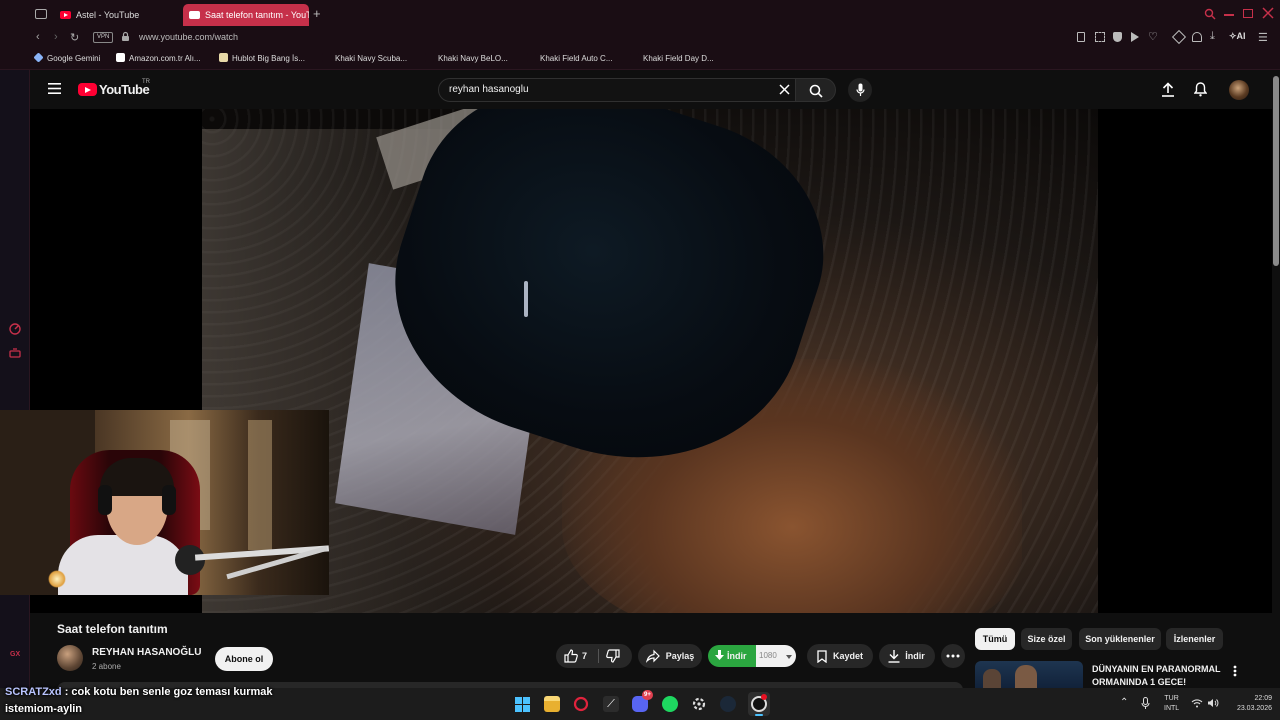  What do you see at coordinates (915, 656) in the screenshot?
I see `download-label: İndir` at bounding box center [915, 656].